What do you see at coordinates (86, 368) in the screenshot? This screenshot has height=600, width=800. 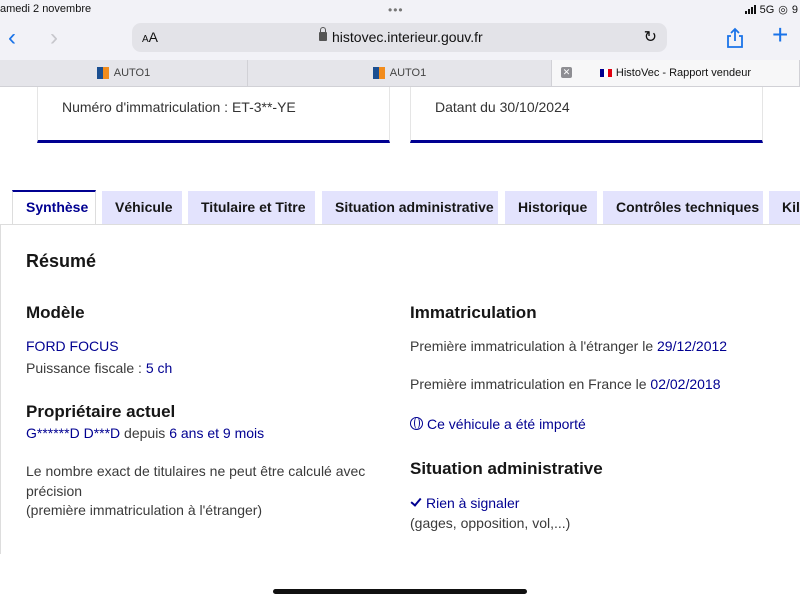 I see `fiscal-power-label: Puissance fiscale :` at bounding box center [86, 368].